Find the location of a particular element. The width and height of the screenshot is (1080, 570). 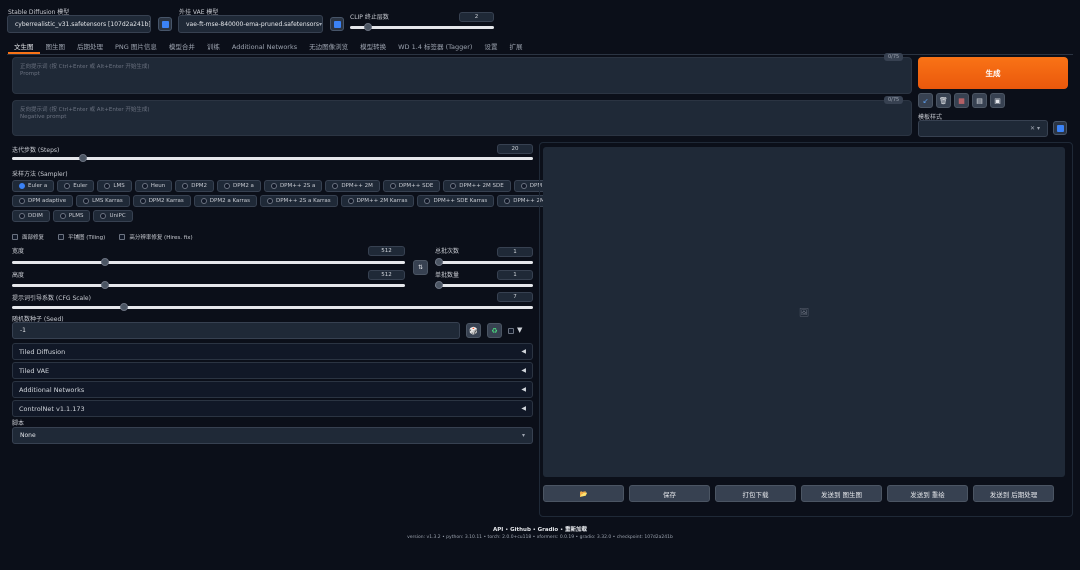

tab-7: 无边图像浏览 is located at coordinates (328, 47).